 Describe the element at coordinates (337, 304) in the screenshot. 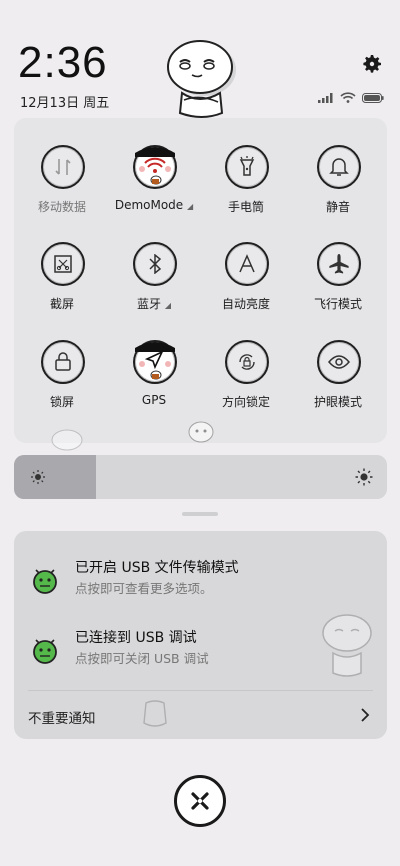

I see `tile-label: 飞行模式` at that location.